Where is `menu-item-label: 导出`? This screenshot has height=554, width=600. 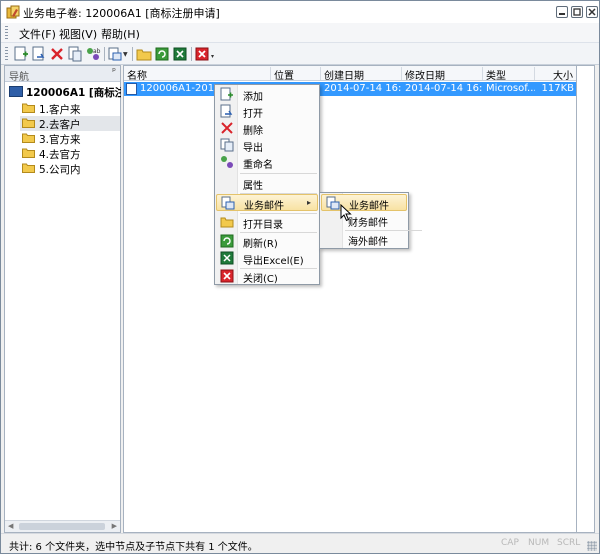 menu-item-label: 导出 is located at coordinates (253, 148).